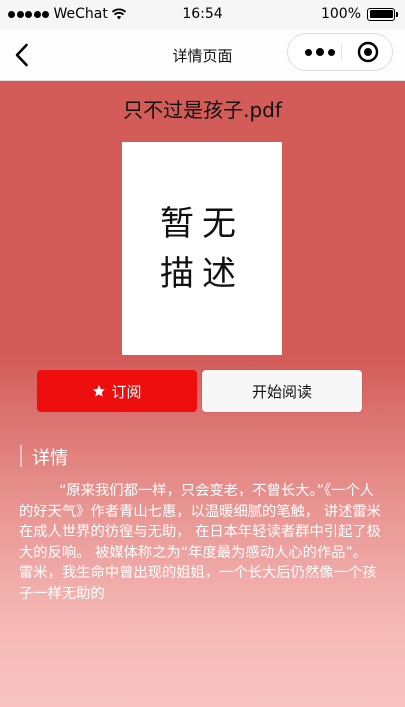 This screenshot has height=707, width=405. What do you see at coordinates (202, 248) in the screenshot?
I see `document-cover: 暂无 描述` at bounding box center [202, 248].